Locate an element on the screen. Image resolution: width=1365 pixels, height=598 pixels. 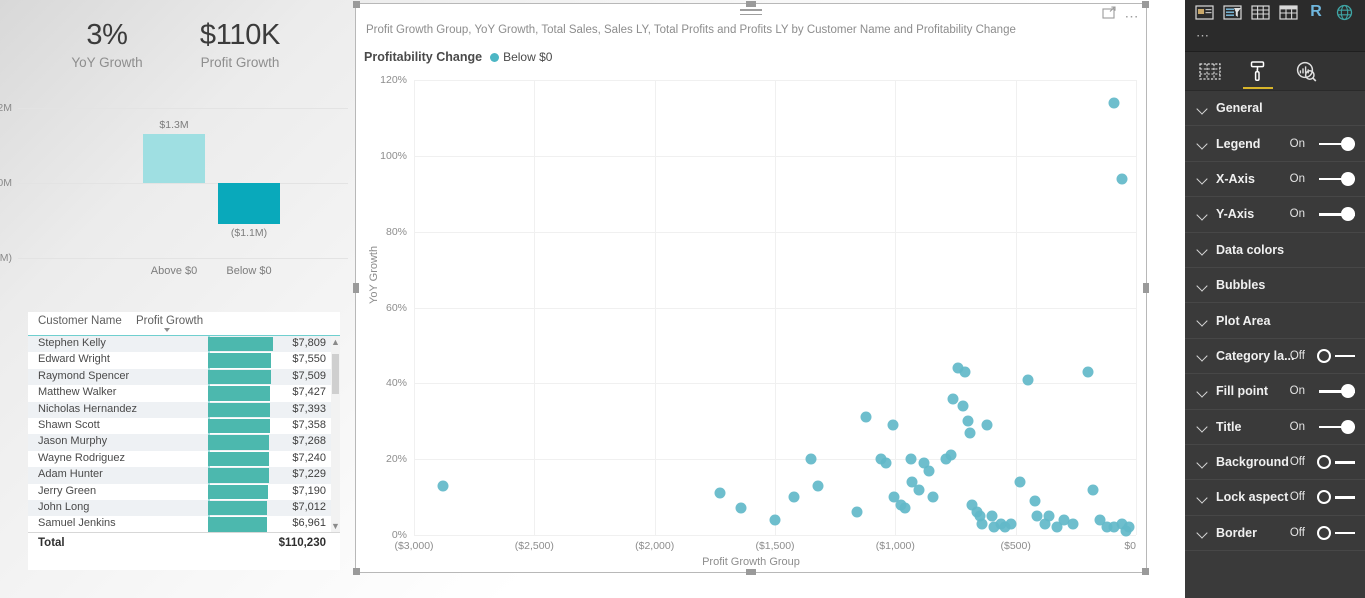
analytics-tab is located at coordinates (1306, 71).